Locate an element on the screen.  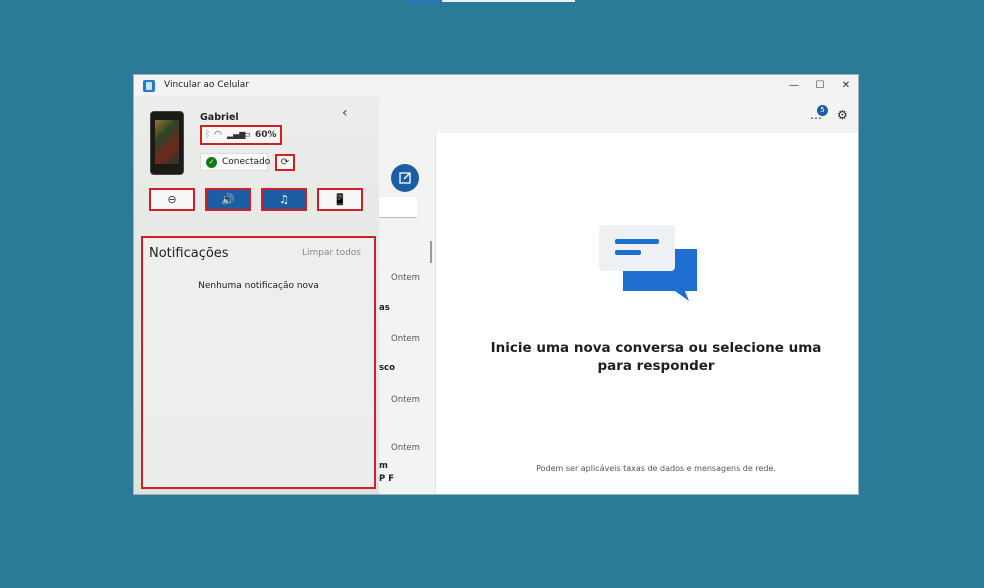
phone-audio-button: 📱 is located at coordinates (340, 199).